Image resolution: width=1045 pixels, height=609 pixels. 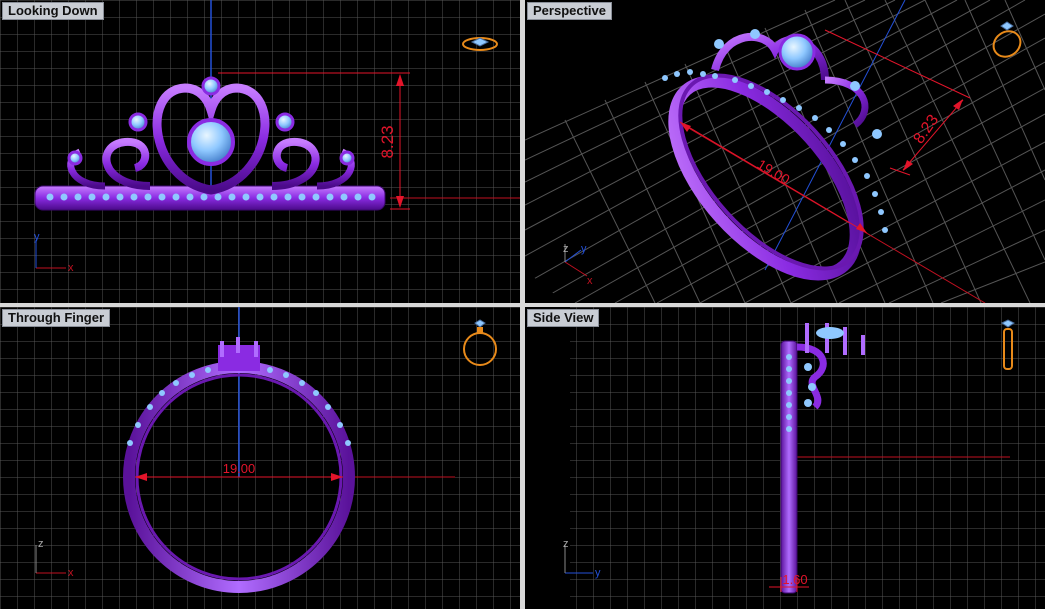 What do you see at coordinates (56, 318) in the screenshot?
I see `viewport-label-through-finger: Through Finger` at bounding box center [56, 318].